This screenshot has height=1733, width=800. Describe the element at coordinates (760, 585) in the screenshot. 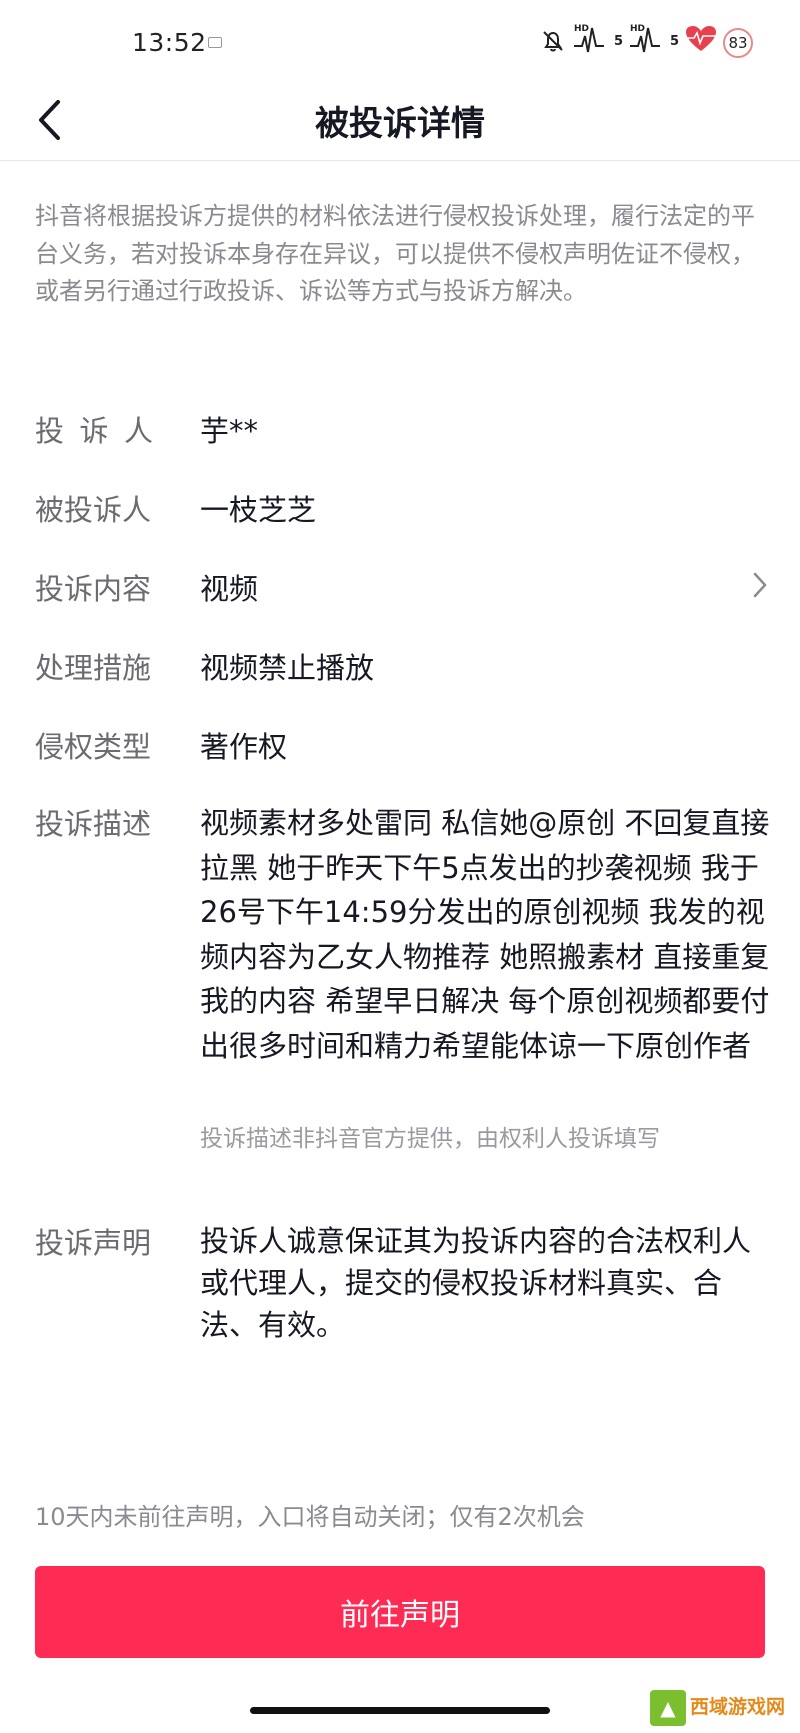

I see `chevron-right-icon` at that location.